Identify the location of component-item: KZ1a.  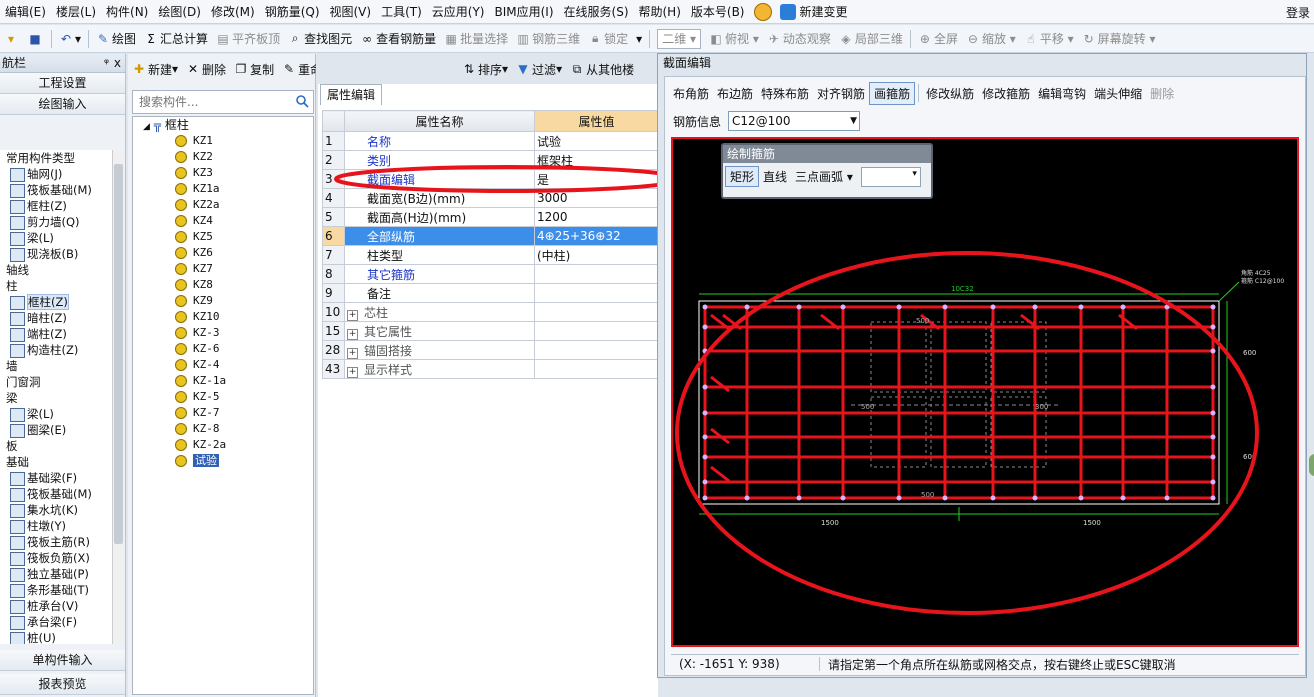
(223, 189).